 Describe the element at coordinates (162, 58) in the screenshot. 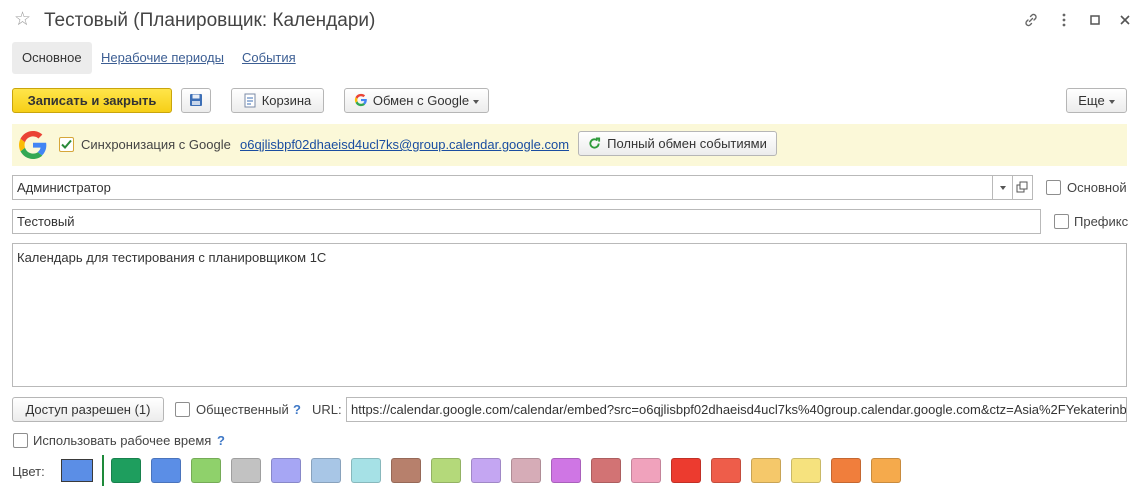

I see `tab-nonworking-periods: Нерабочие периоды` at that location.